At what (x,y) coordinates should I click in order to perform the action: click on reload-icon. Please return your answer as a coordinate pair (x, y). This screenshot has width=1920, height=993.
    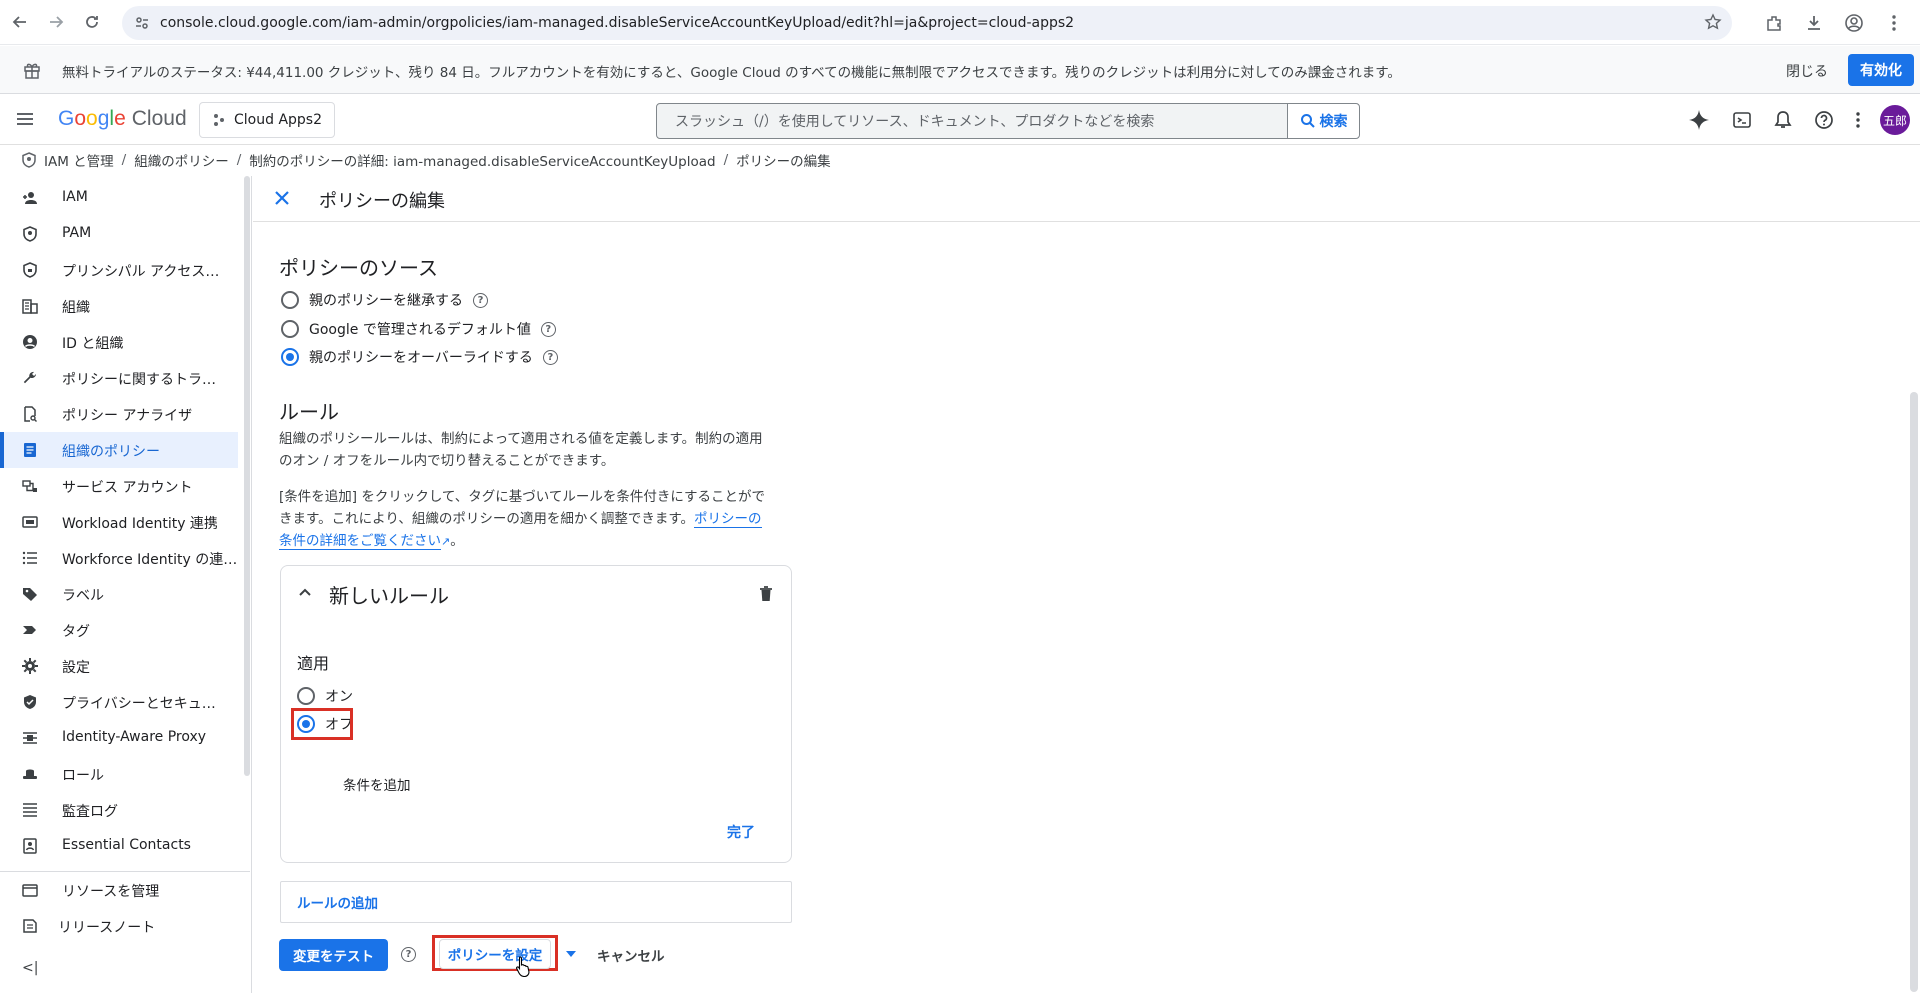
    Looking at the image, I should click on (92, 22).